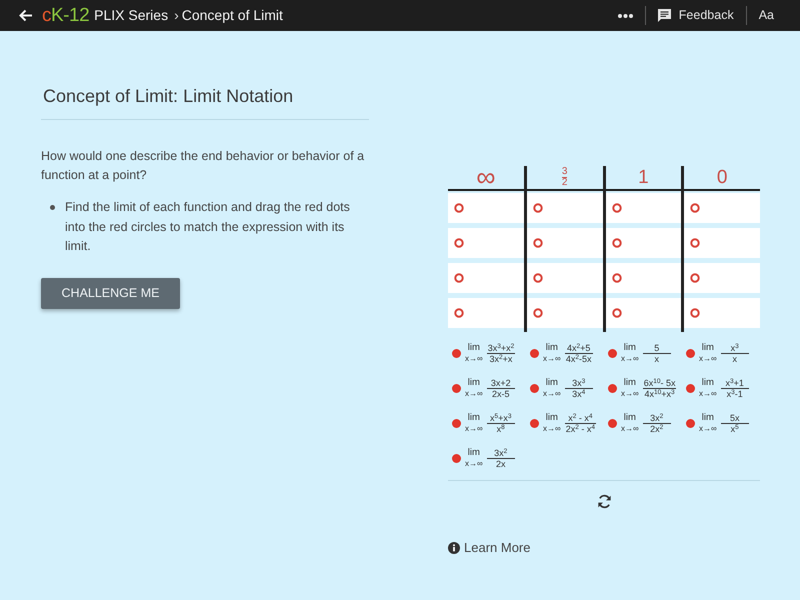 The image size is (800, 600). I want to click on challenge-button: CHALLENGE ME, so click(110, 293).